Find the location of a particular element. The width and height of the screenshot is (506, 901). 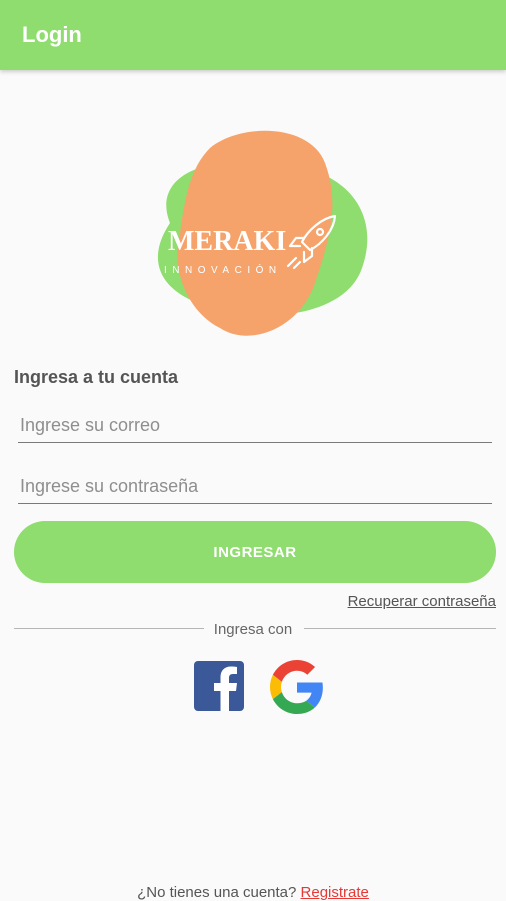

meraki-logo: MERAKI INNOVACIÓN is located at coordinates (262, 233).